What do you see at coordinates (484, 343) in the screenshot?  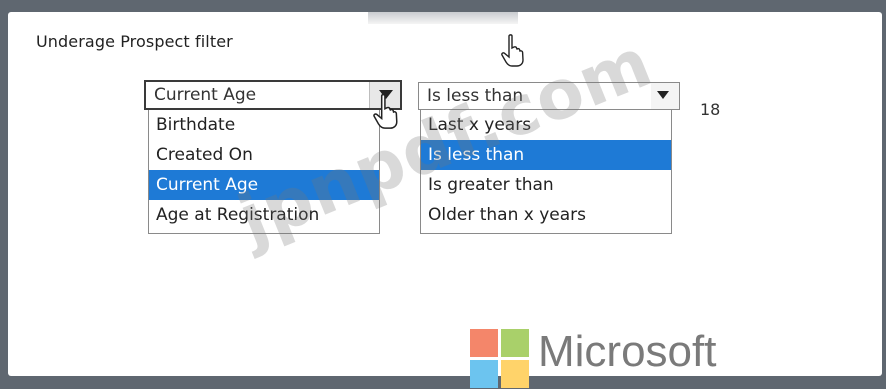 I see `logo-square-red` at bounding box center [484, 343].